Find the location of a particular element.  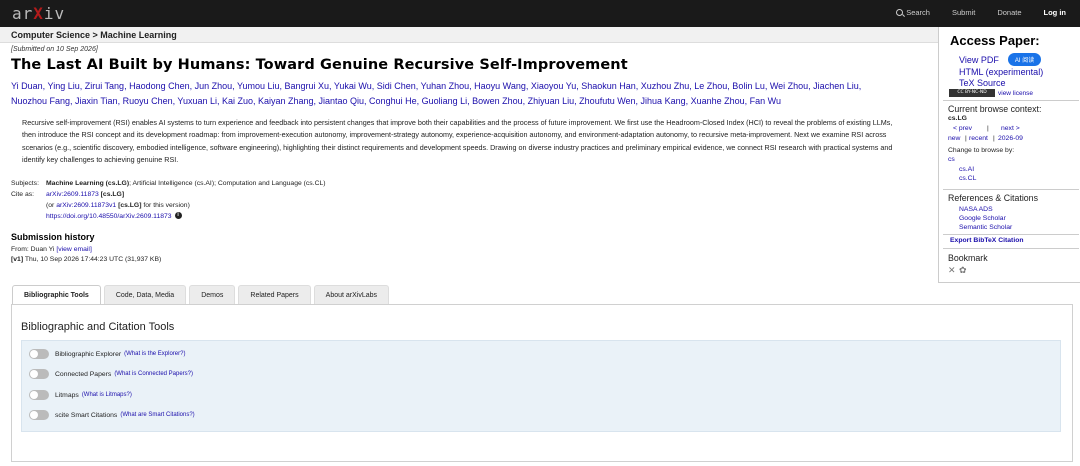

view-license-link: view license is located at coordinates (1015, 93).